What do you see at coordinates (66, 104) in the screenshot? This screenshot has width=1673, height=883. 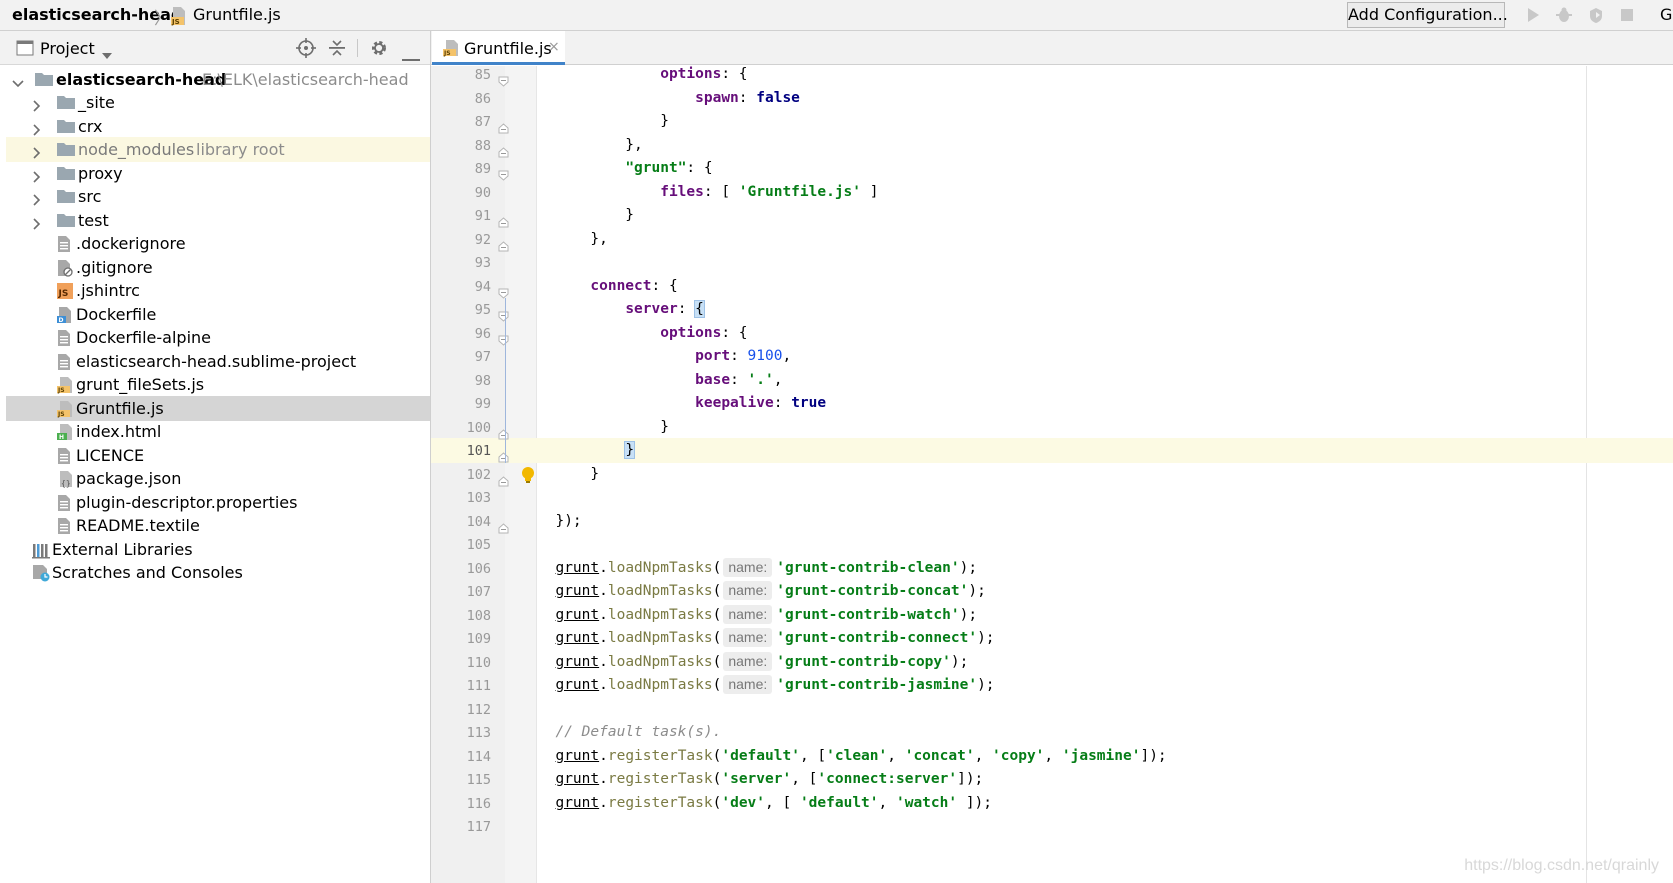 I see `folder-icon` at bounding box center [66, 104].